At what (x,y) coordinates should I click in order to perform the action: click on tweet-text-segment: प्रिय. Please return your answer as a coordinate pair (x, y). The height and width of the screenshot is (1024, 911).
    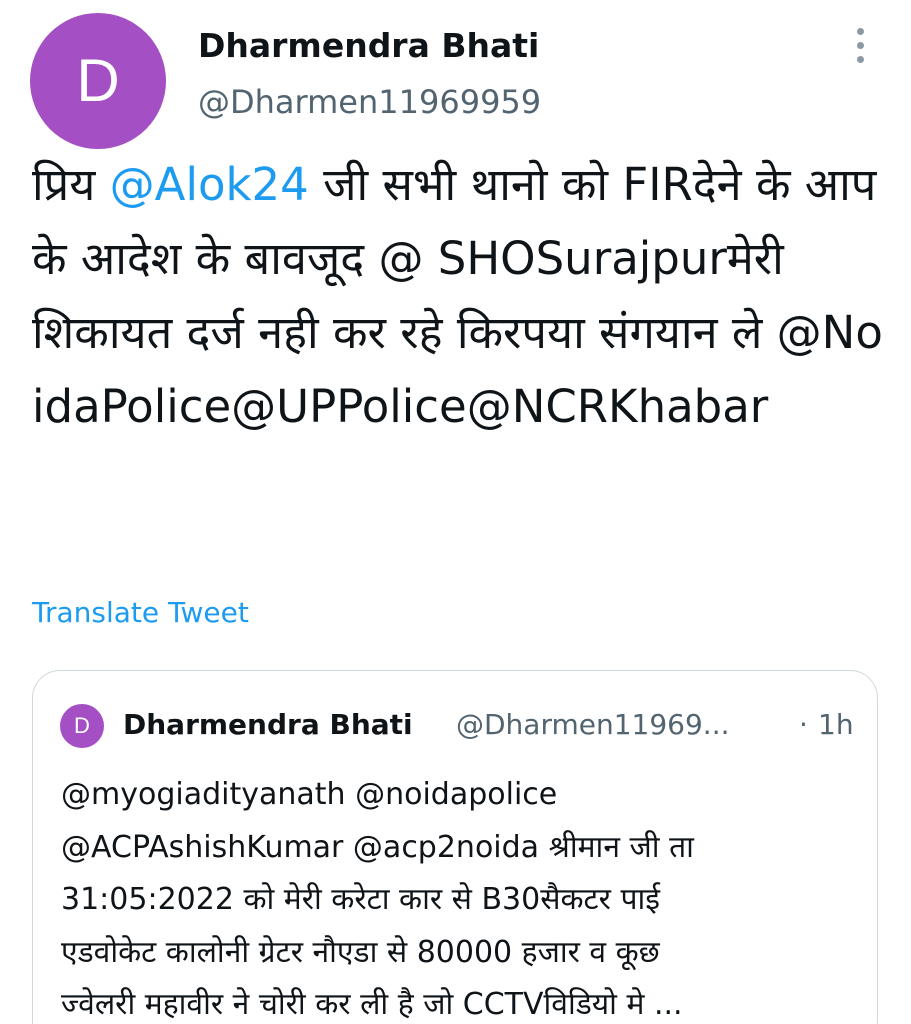
    Looking at the image, I should click on (71, 184).